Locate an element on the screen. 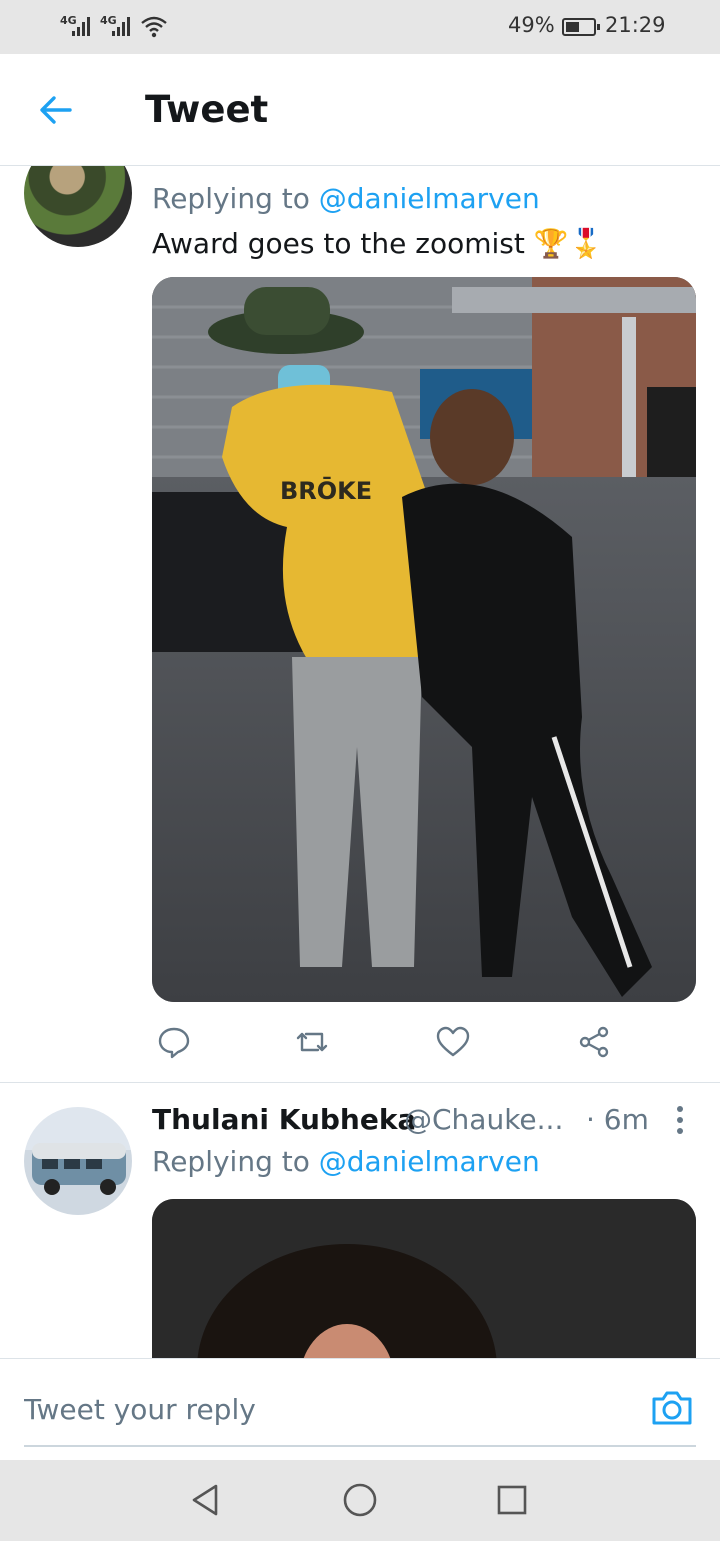 The width and height of the screenshot is (720, 1541). status-clock: 21:29 is located at coordinates (635, 25).